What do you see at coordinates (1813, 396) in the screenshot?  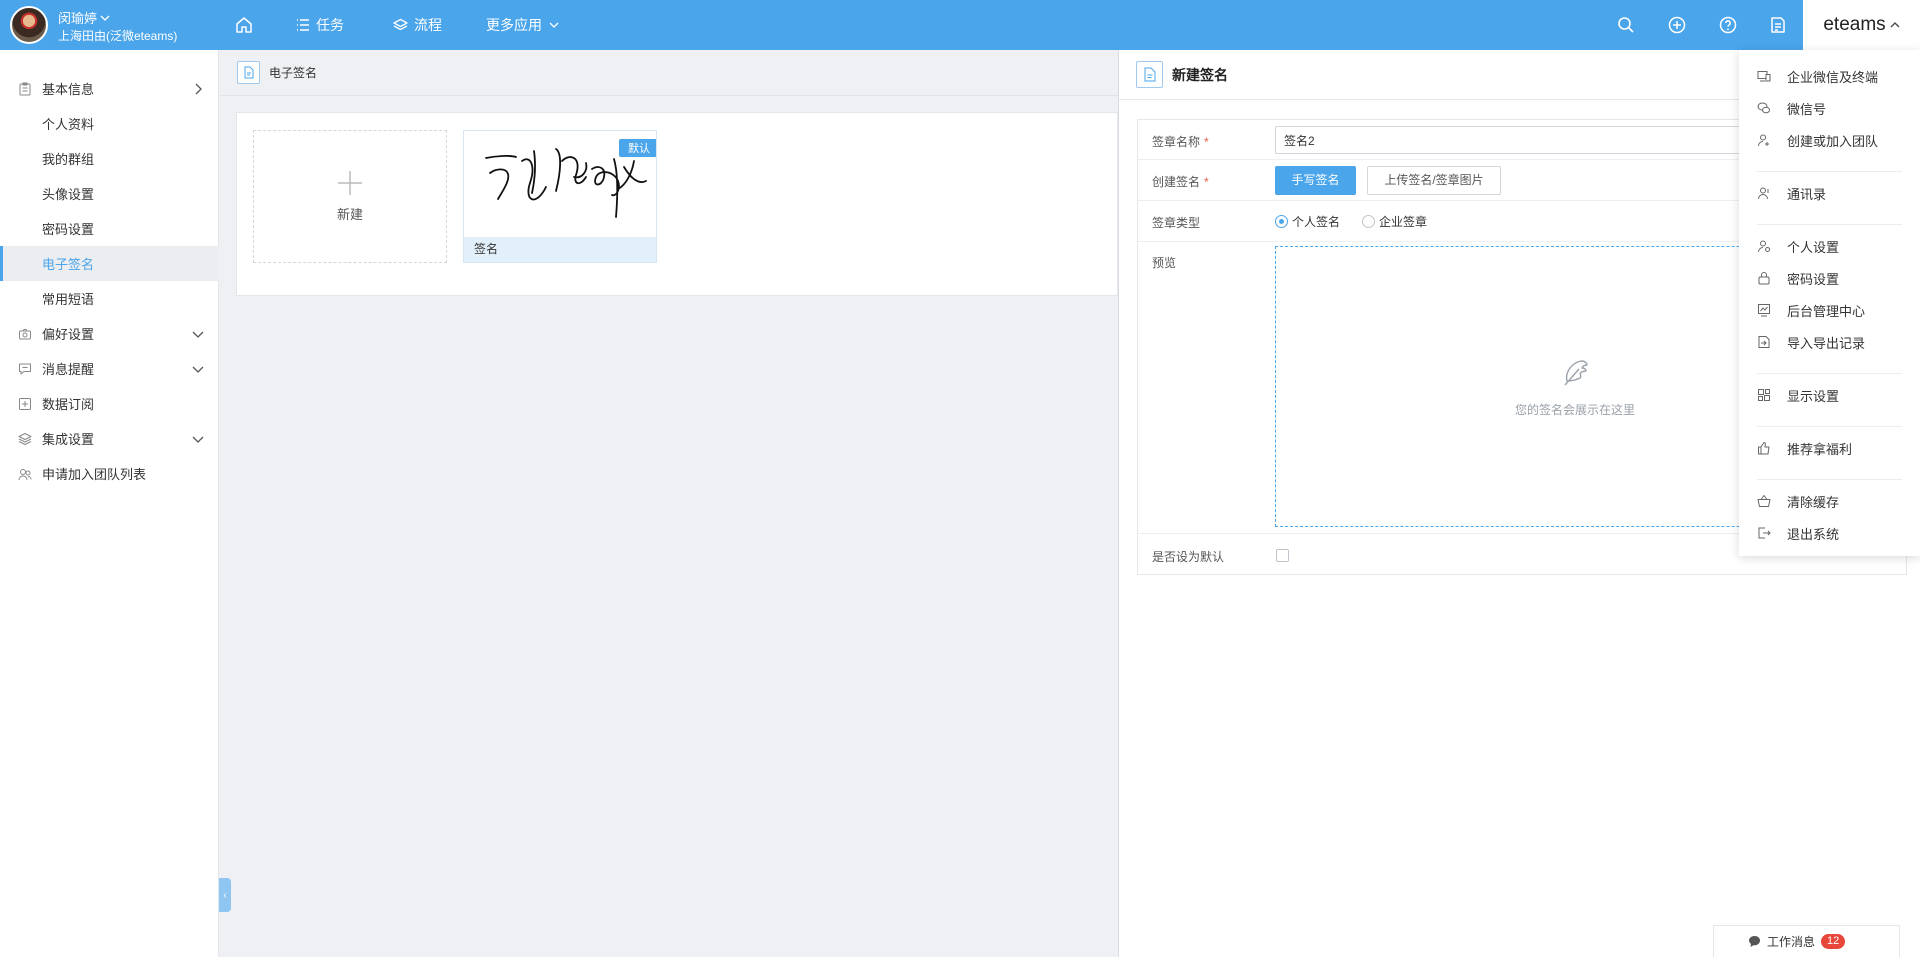 I see `menu-item-label: 显示设置` at bounding box center [1813, 396].